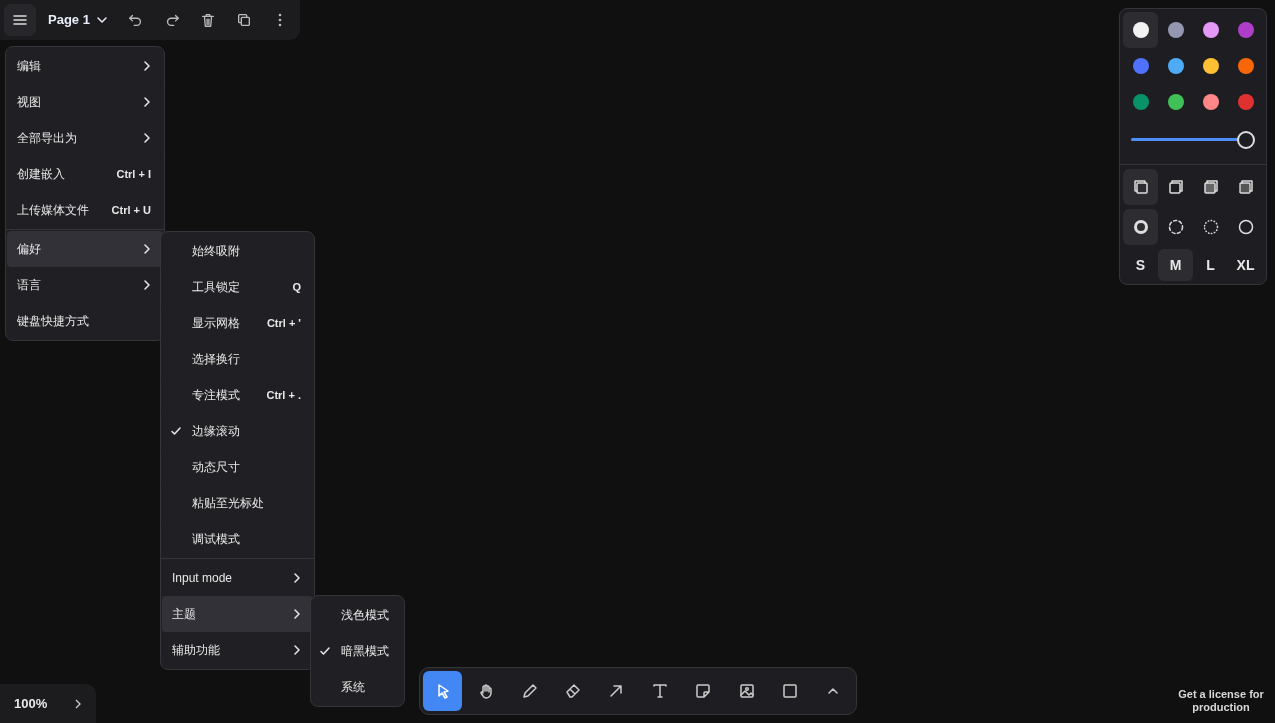  What do you see at coordinates (789, 691) in the screenshot?
I see `rectangle-icon` at bounding box center [789, 691].